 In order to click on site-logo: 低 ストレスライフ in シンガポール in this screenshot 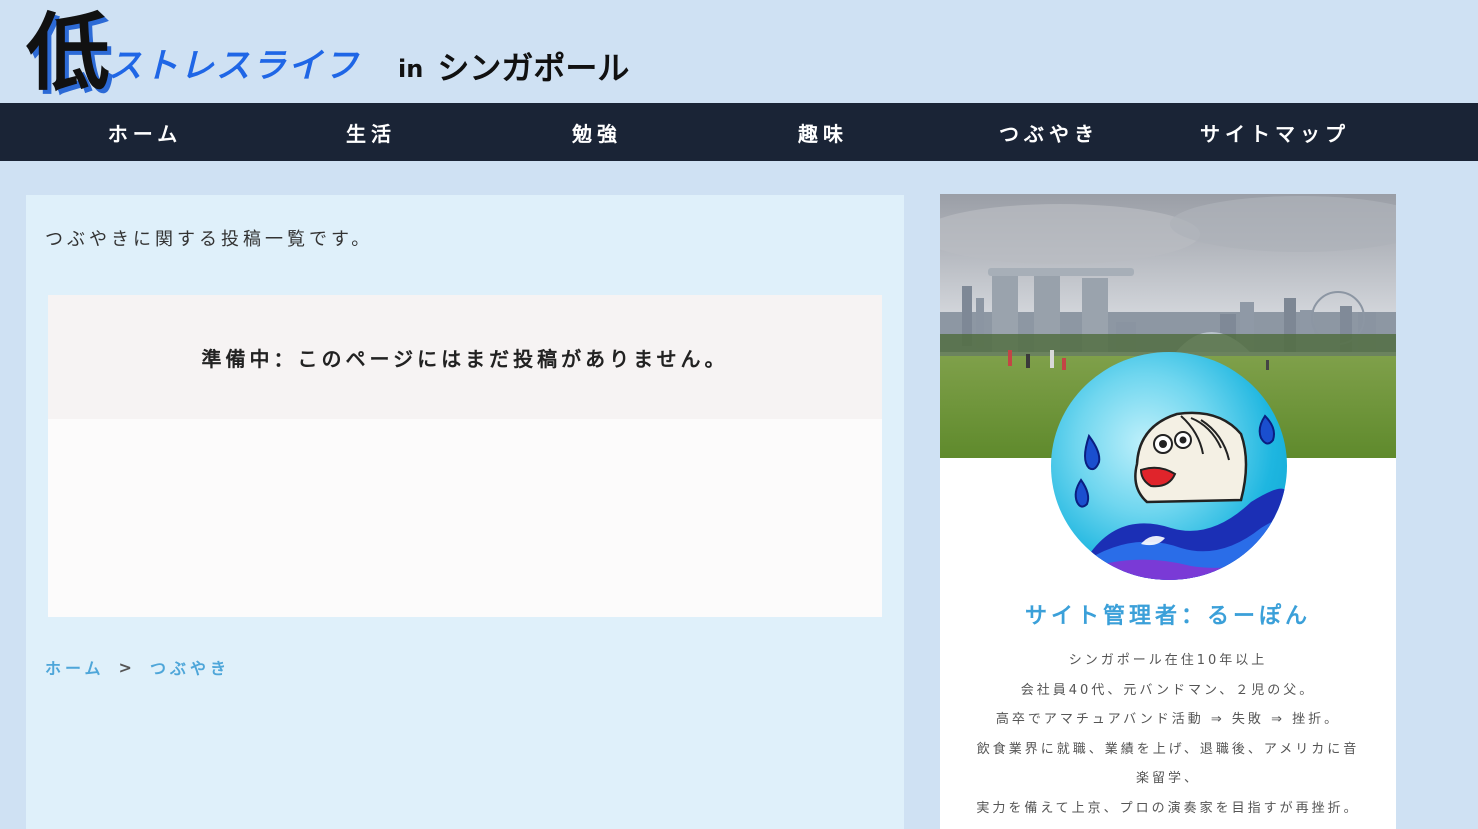, I will do `click(327, 50)`.